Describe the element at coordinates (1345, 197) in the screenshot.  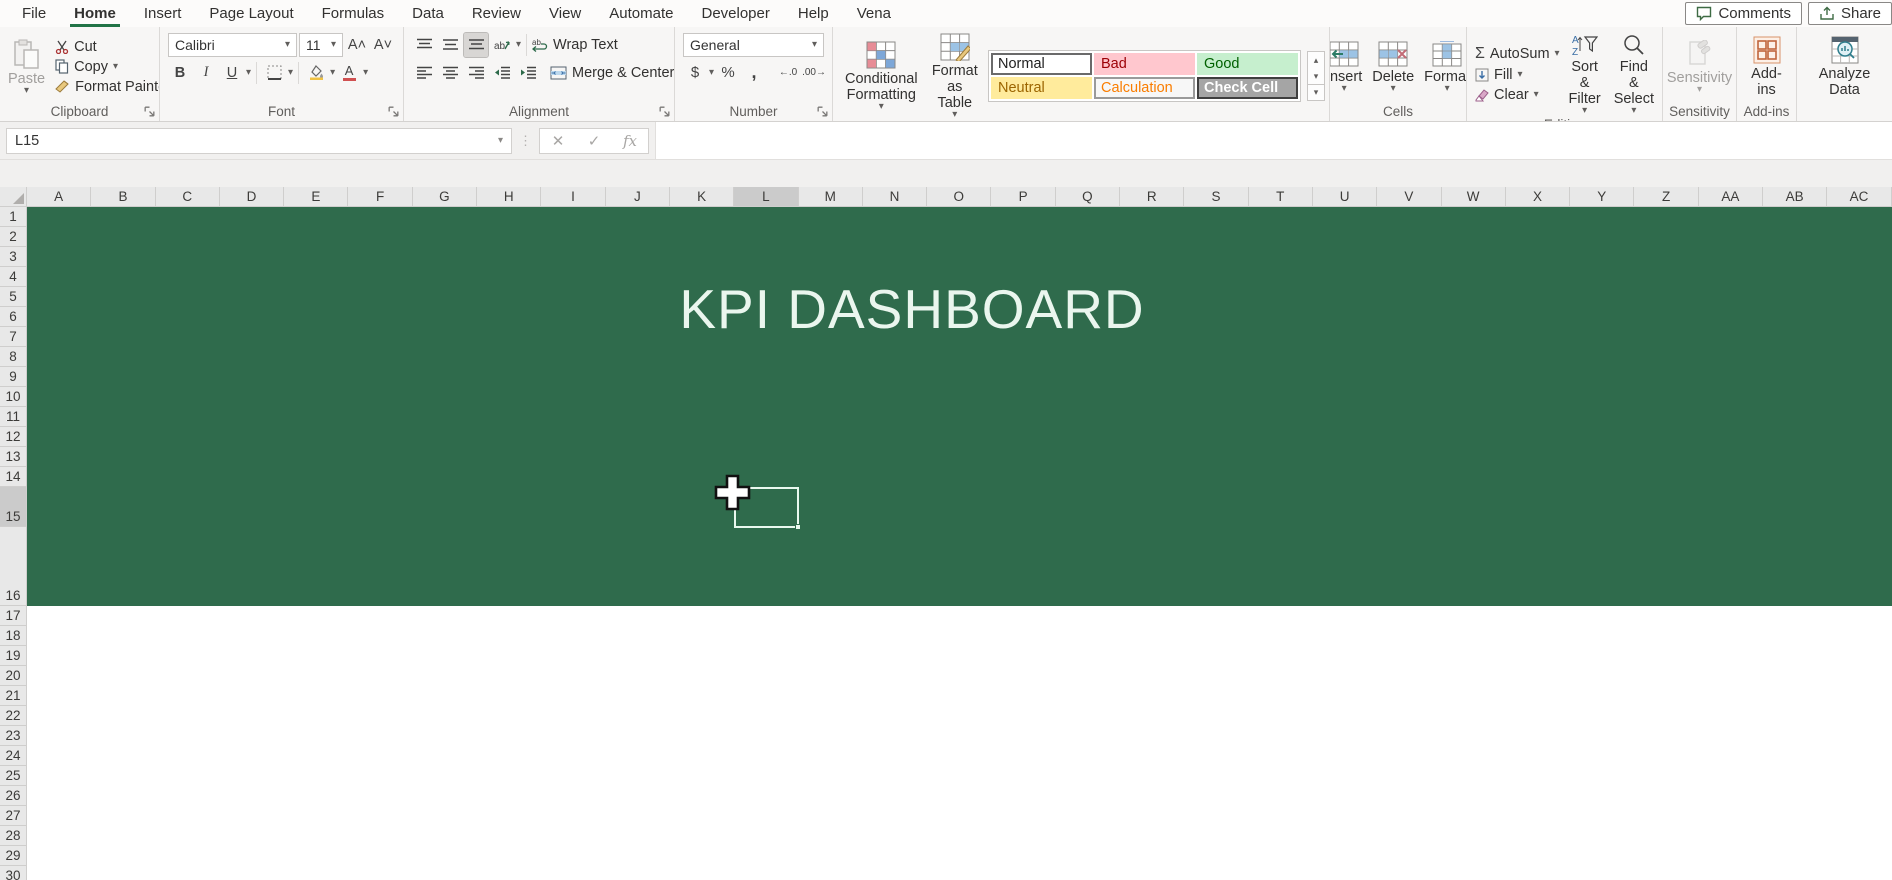
I see `column-header-U: U` at that location.